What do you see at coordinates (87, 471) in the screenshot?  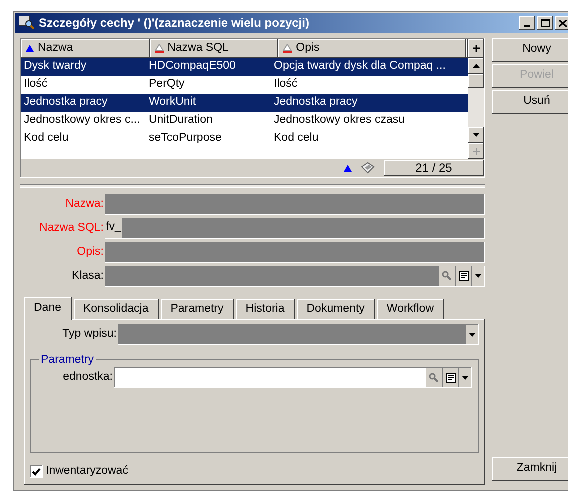 I see `checkbox-label: Inwentaryzować` at bounding box center [87, 471].